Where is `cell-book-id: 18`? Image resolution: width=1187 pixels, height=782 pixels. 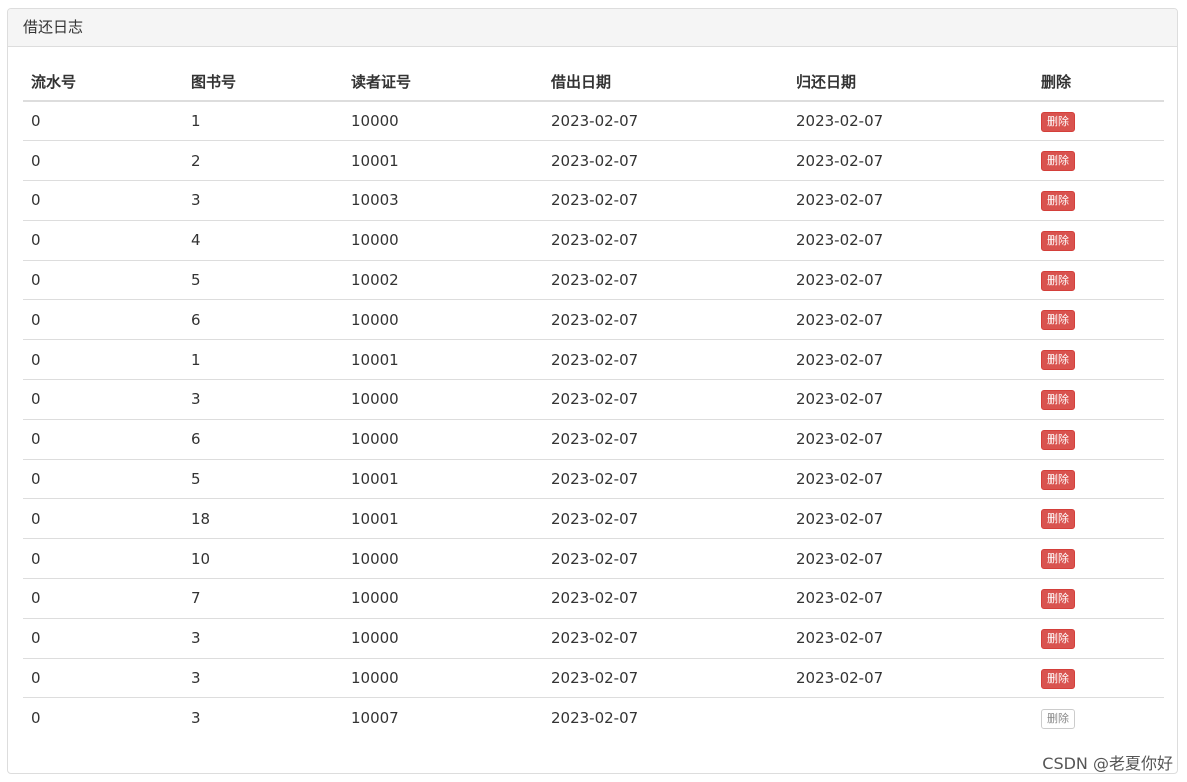 cell-book-id: 18 is located at coordinates (263, 518).